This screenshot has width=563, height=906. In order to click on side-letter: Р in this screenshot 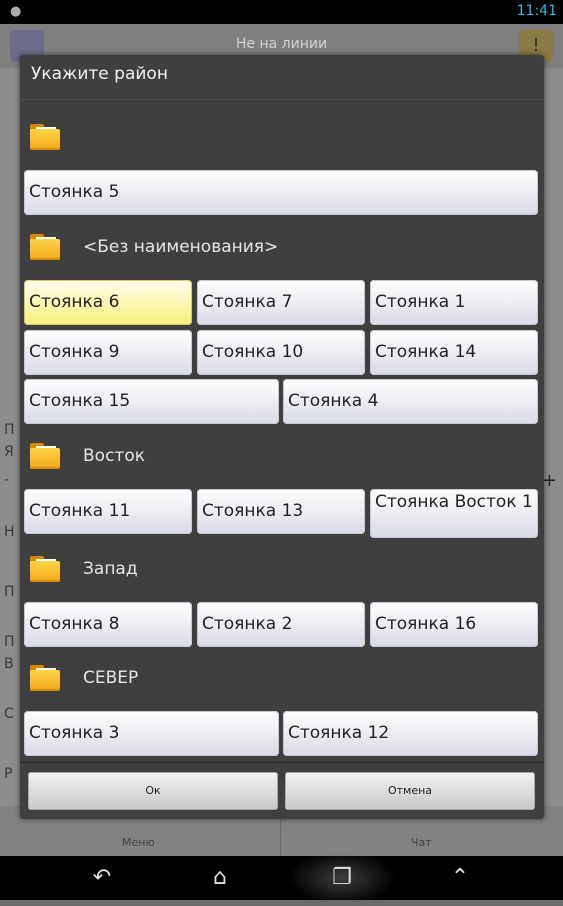, I will do `click(8, 774)`.